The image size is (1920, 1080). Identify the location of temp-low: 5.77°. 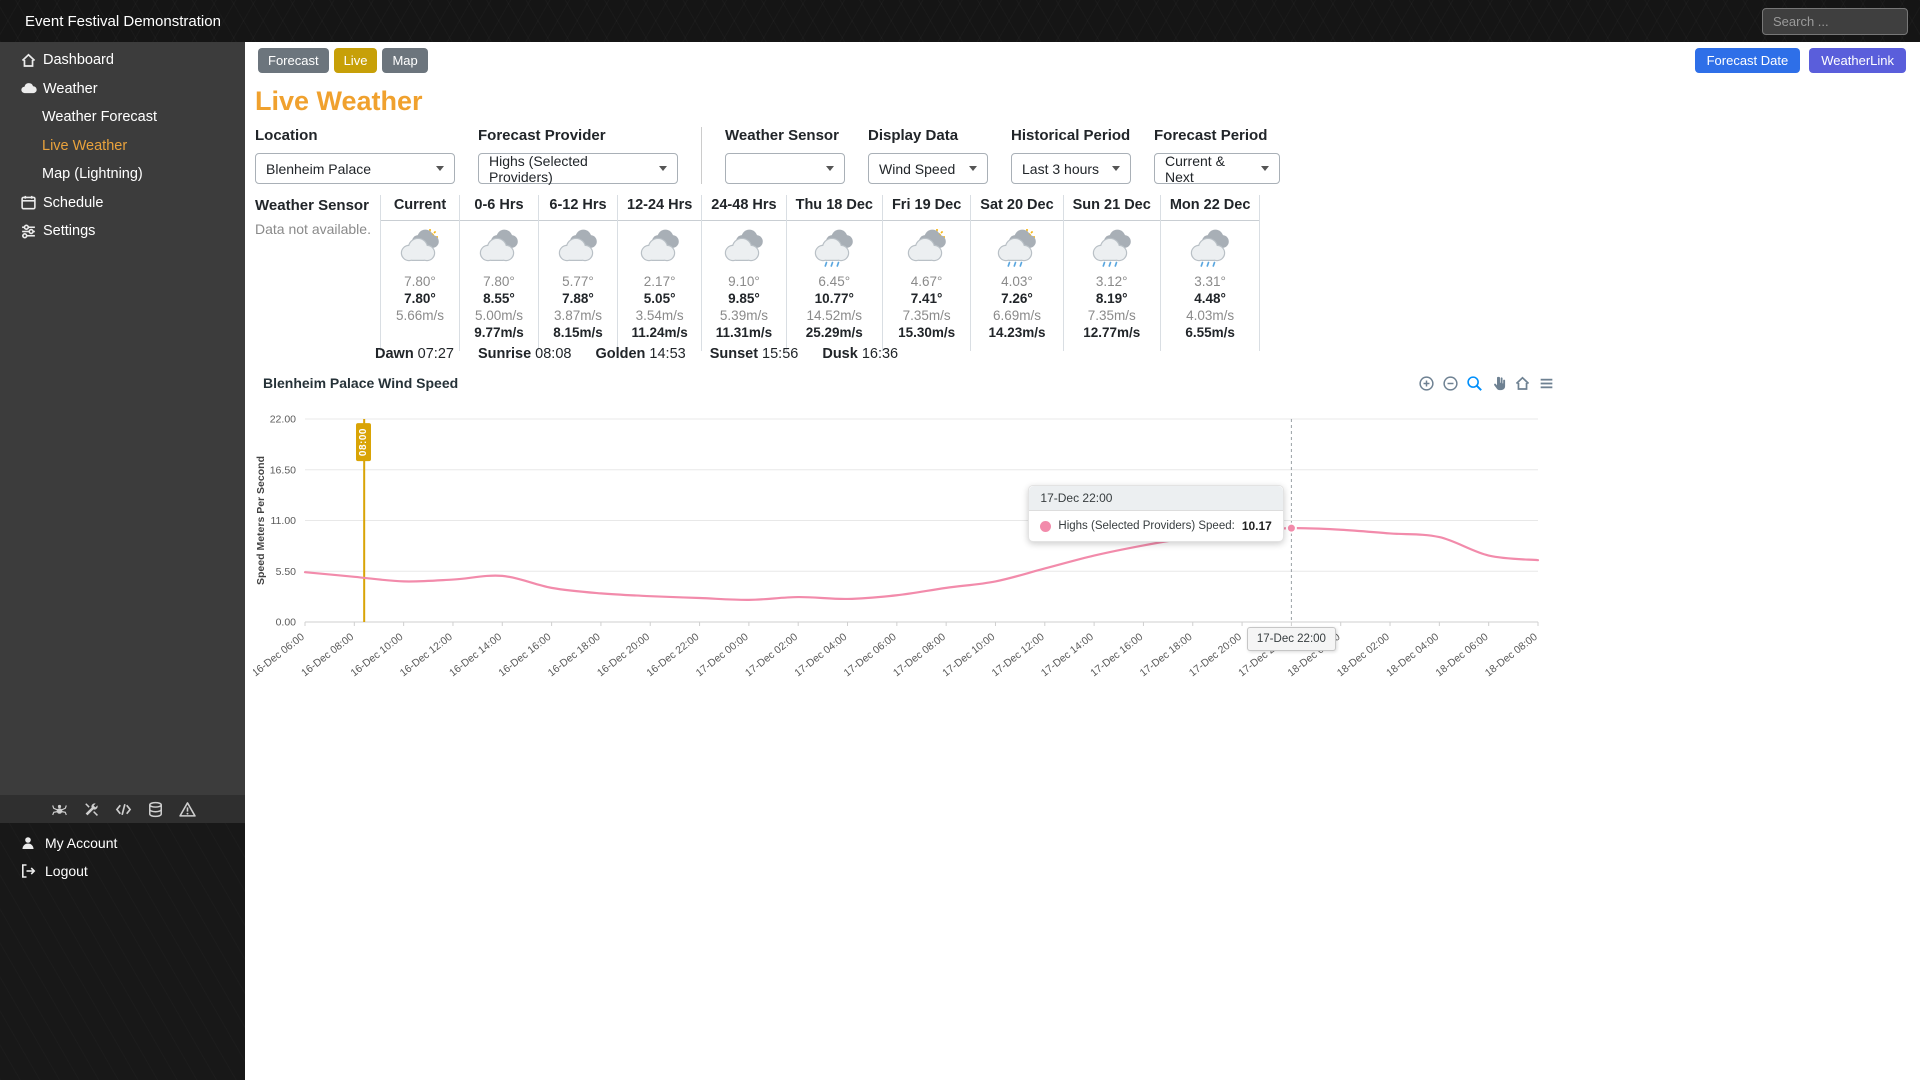
(578, 281).